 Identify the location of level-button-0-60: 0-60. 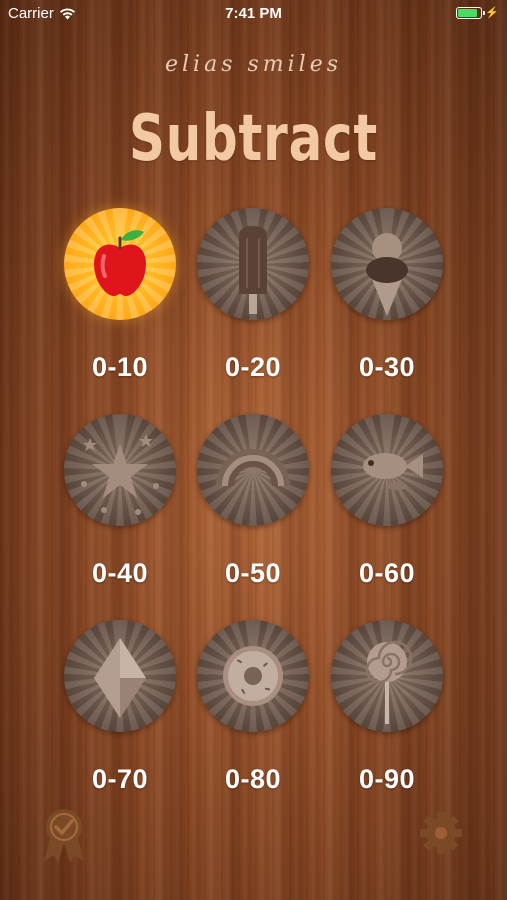
(387, 501).